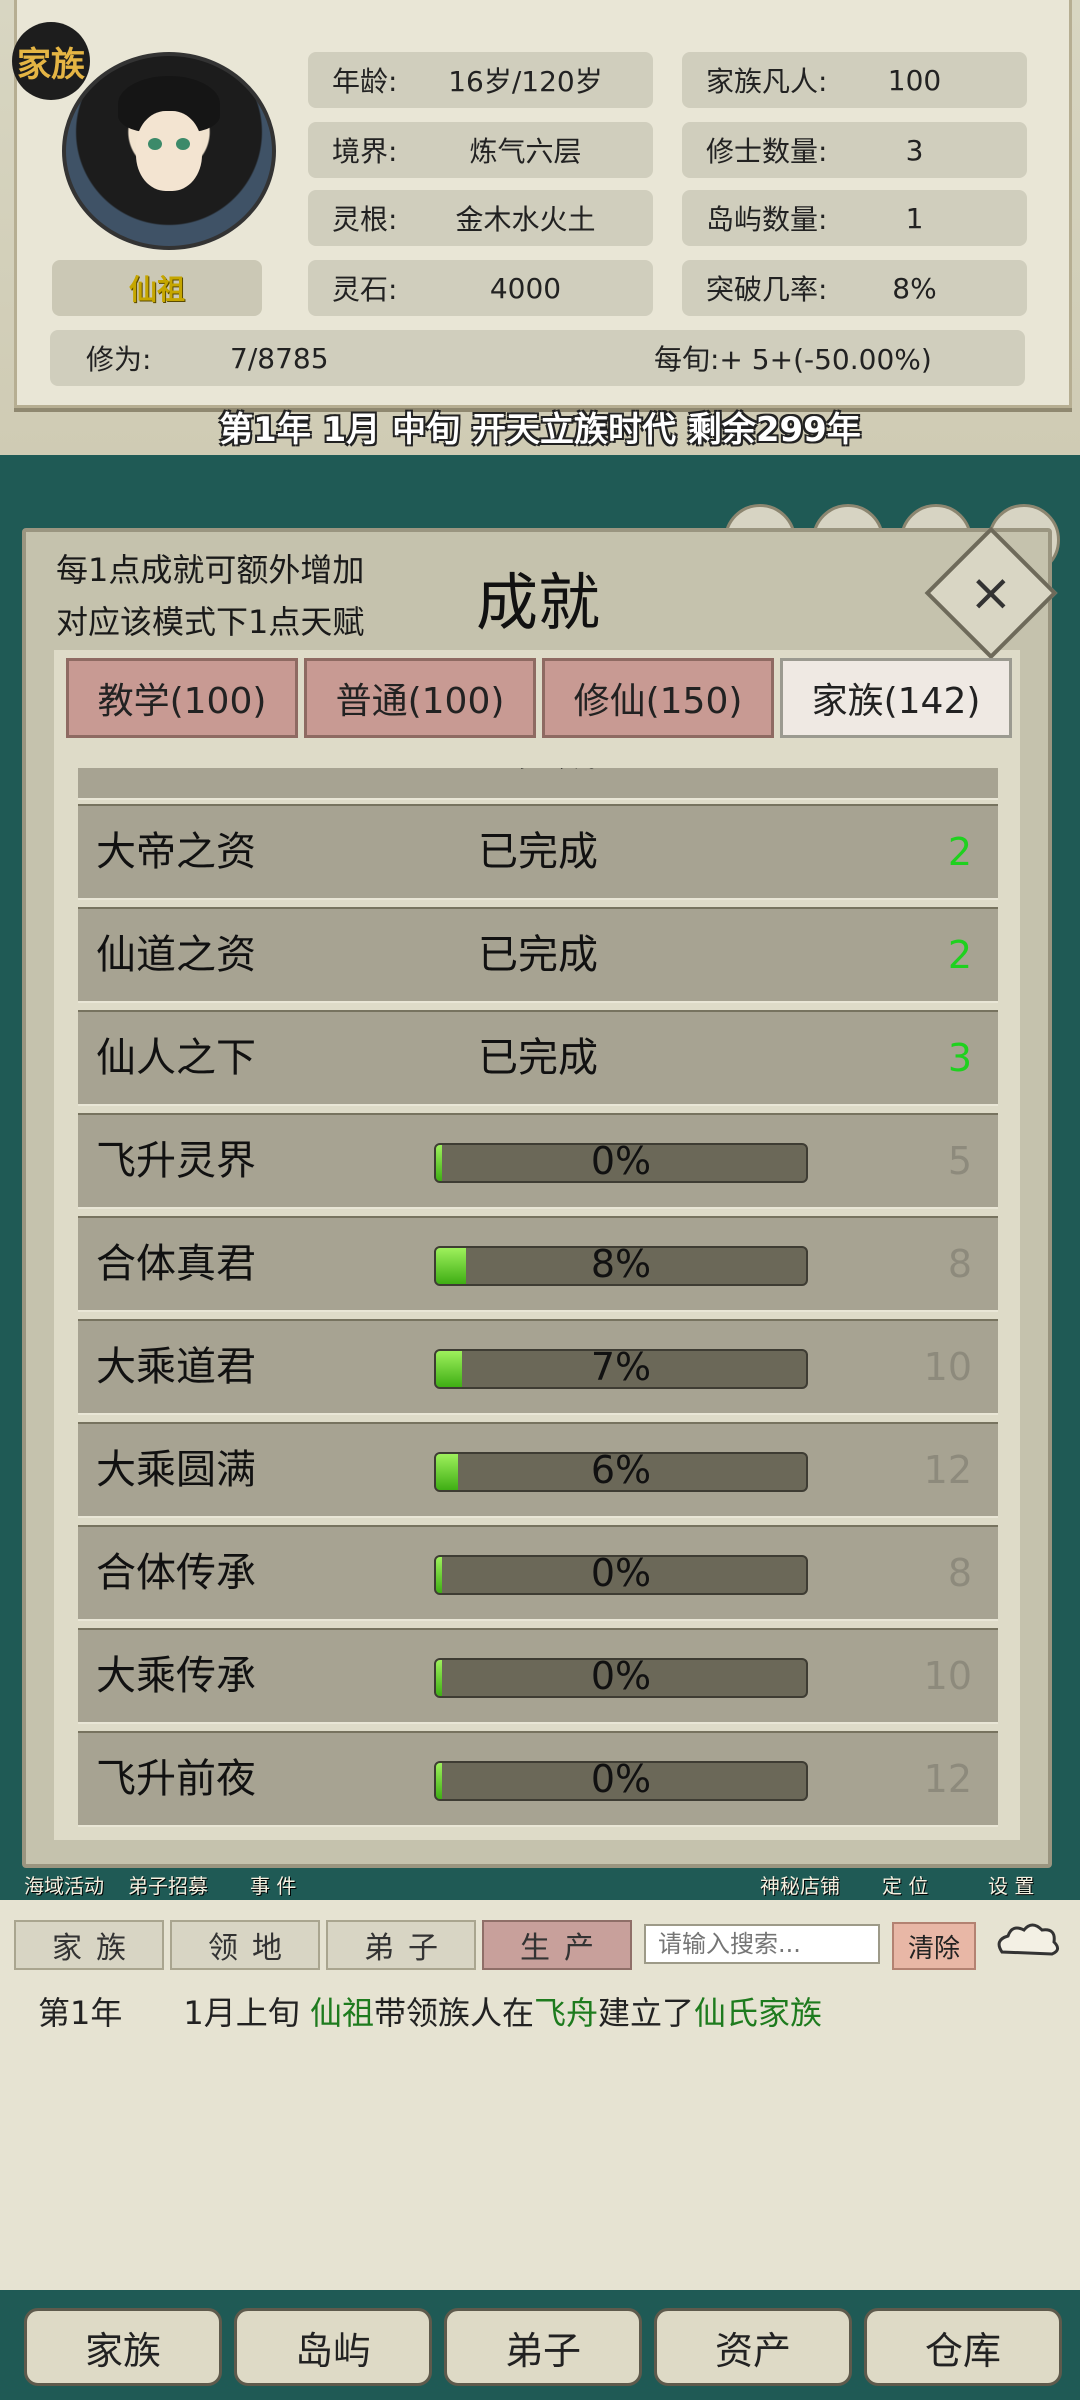  I want to click on achievement-row-partial: 已完成, so click(538, 784).